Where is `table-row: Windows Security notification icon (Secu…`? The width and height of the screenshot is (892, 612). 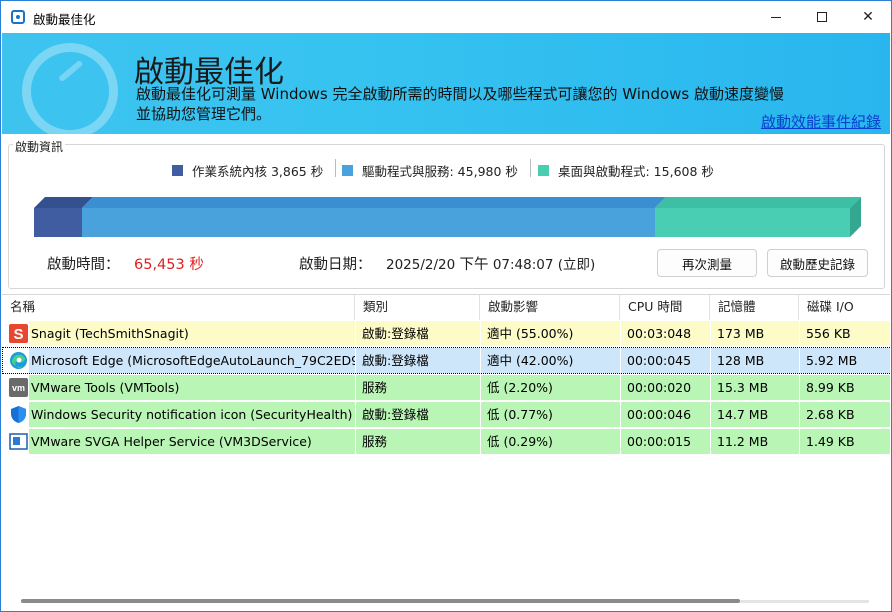
table-row: Windows Security notification icon (Secu… is located at coordinates (446, 414).